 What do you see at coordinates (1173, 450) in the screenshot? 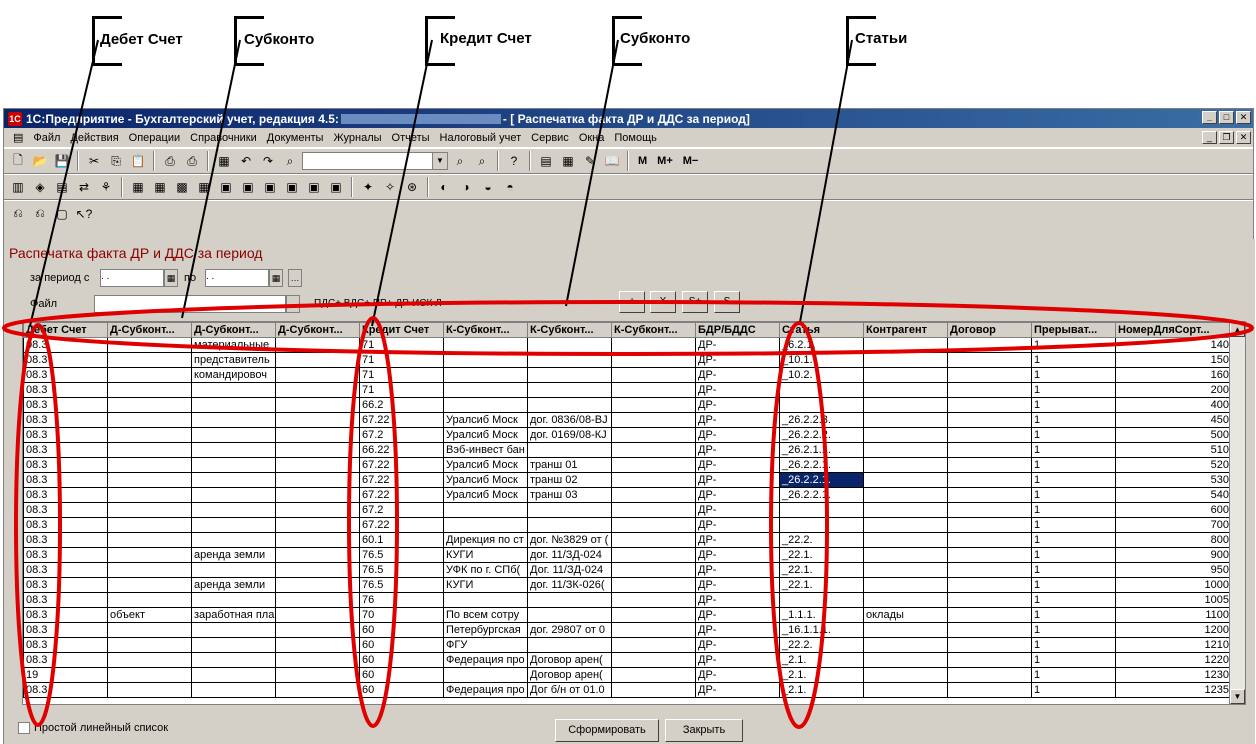
I see `table-cell: 510` at bounding box center [1173, 450].